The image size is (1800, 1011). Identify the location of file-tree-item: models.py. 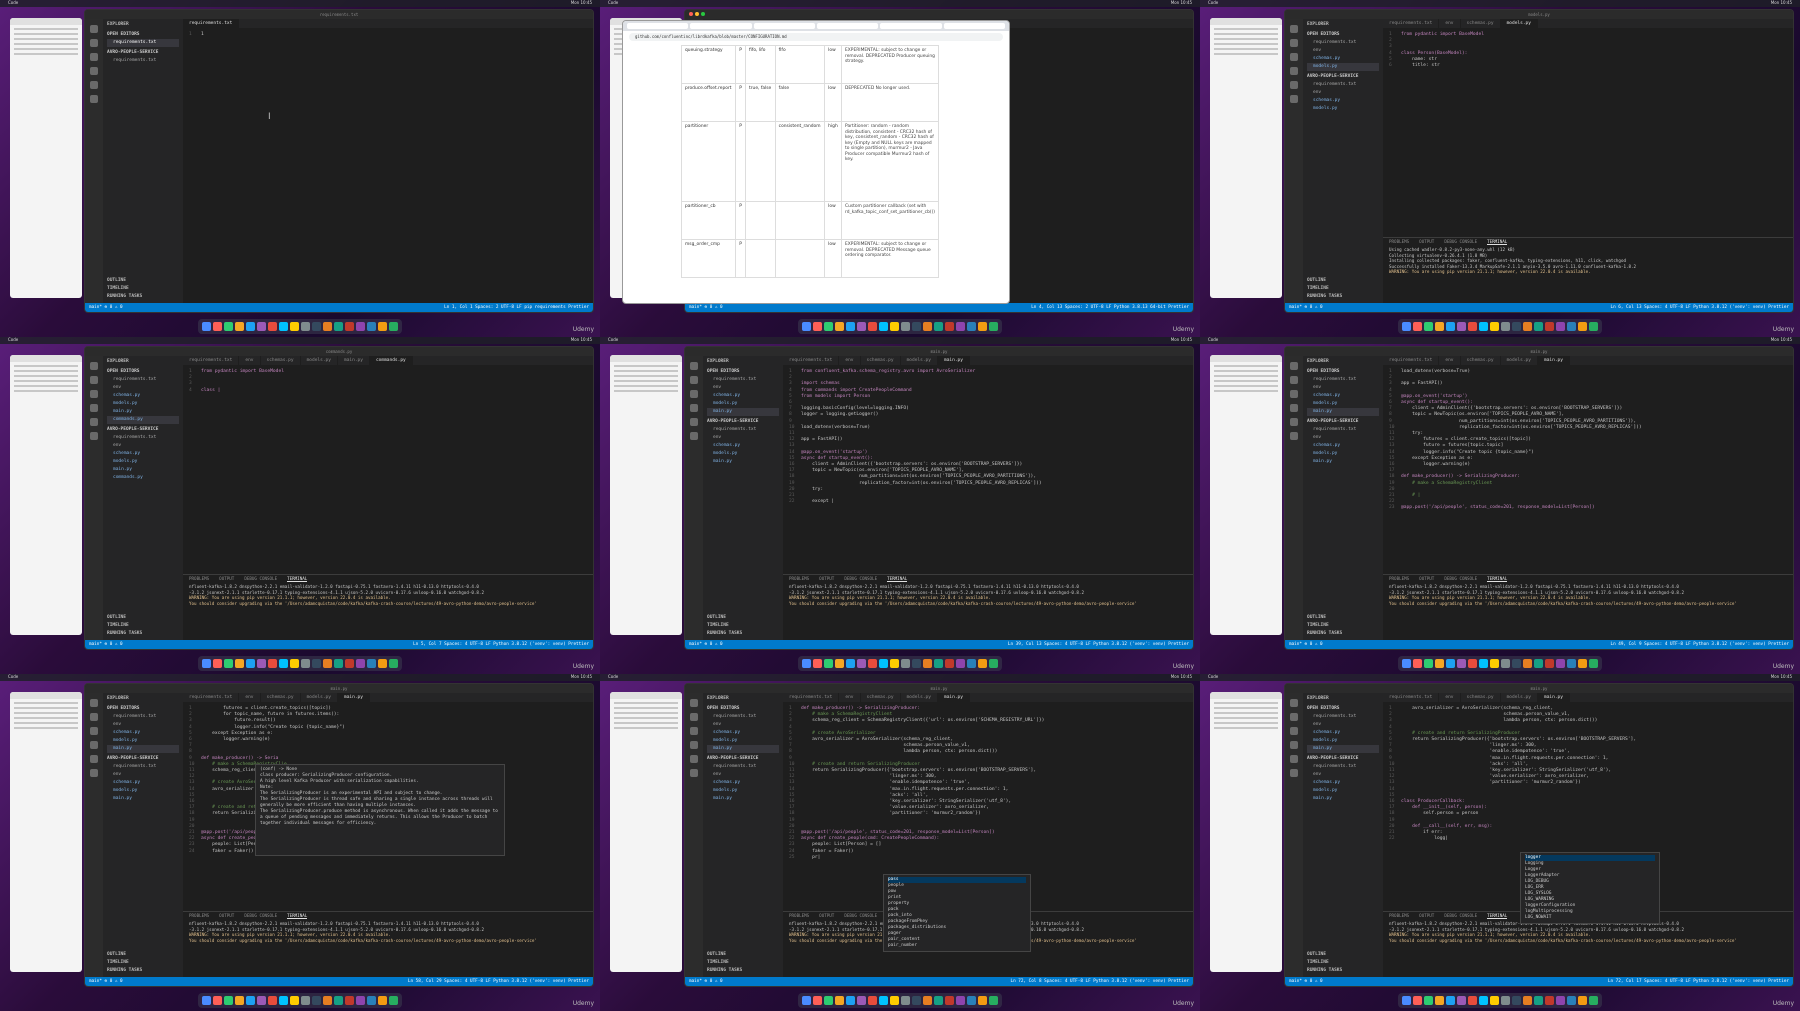
(1343, 109).